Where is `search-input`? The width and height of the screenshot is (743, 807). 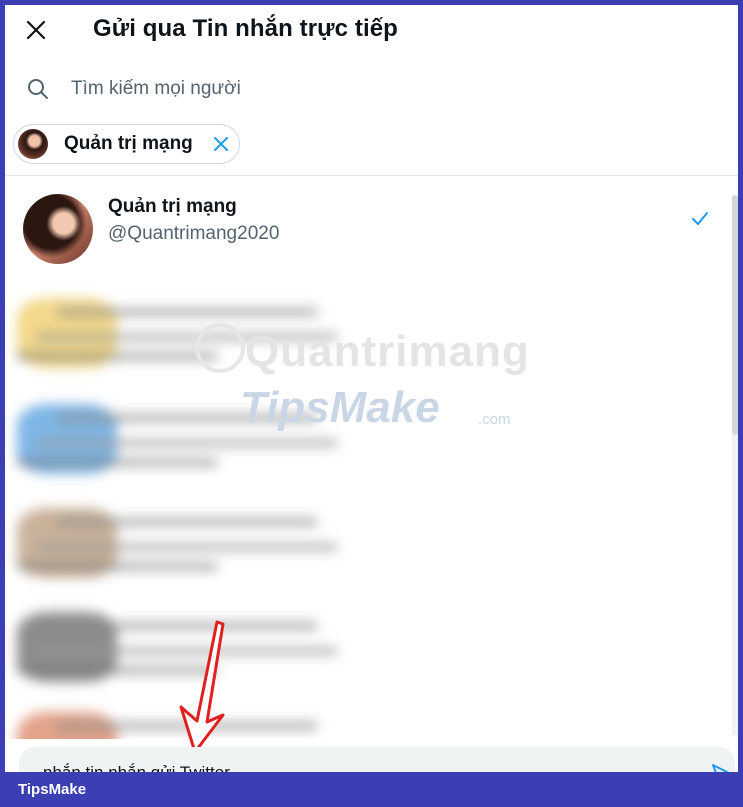
search-input is located at coordinates (371, 89).